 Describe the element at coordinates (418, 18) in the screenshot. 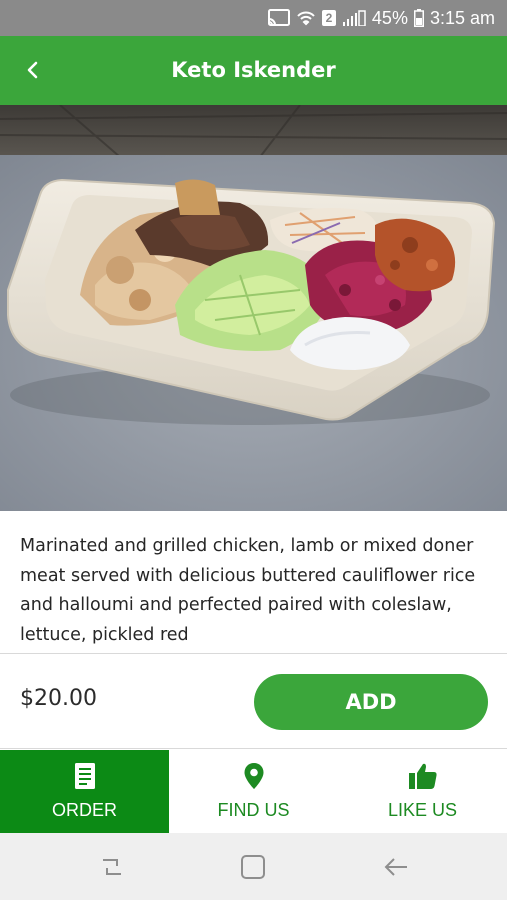

I see `battery-icon` at that location.